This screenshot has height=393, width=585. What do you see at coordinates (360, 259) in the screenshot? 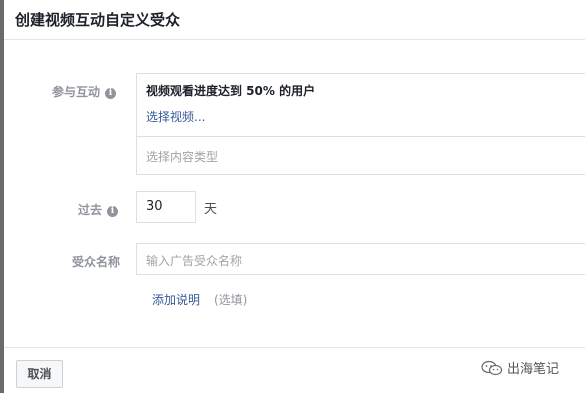
I see `audience-name-input: 输入广告受众名称` at bounding box center [360, 259].